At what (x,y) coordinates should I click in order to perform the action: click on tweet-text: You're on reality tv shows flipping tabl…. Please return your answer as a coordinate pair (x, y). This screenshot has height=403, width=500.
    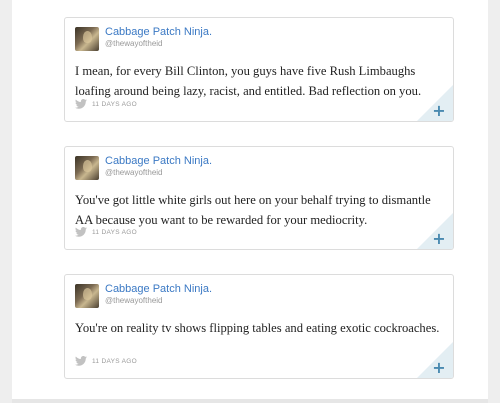
    Looking at the image, I should click on (257, 328).